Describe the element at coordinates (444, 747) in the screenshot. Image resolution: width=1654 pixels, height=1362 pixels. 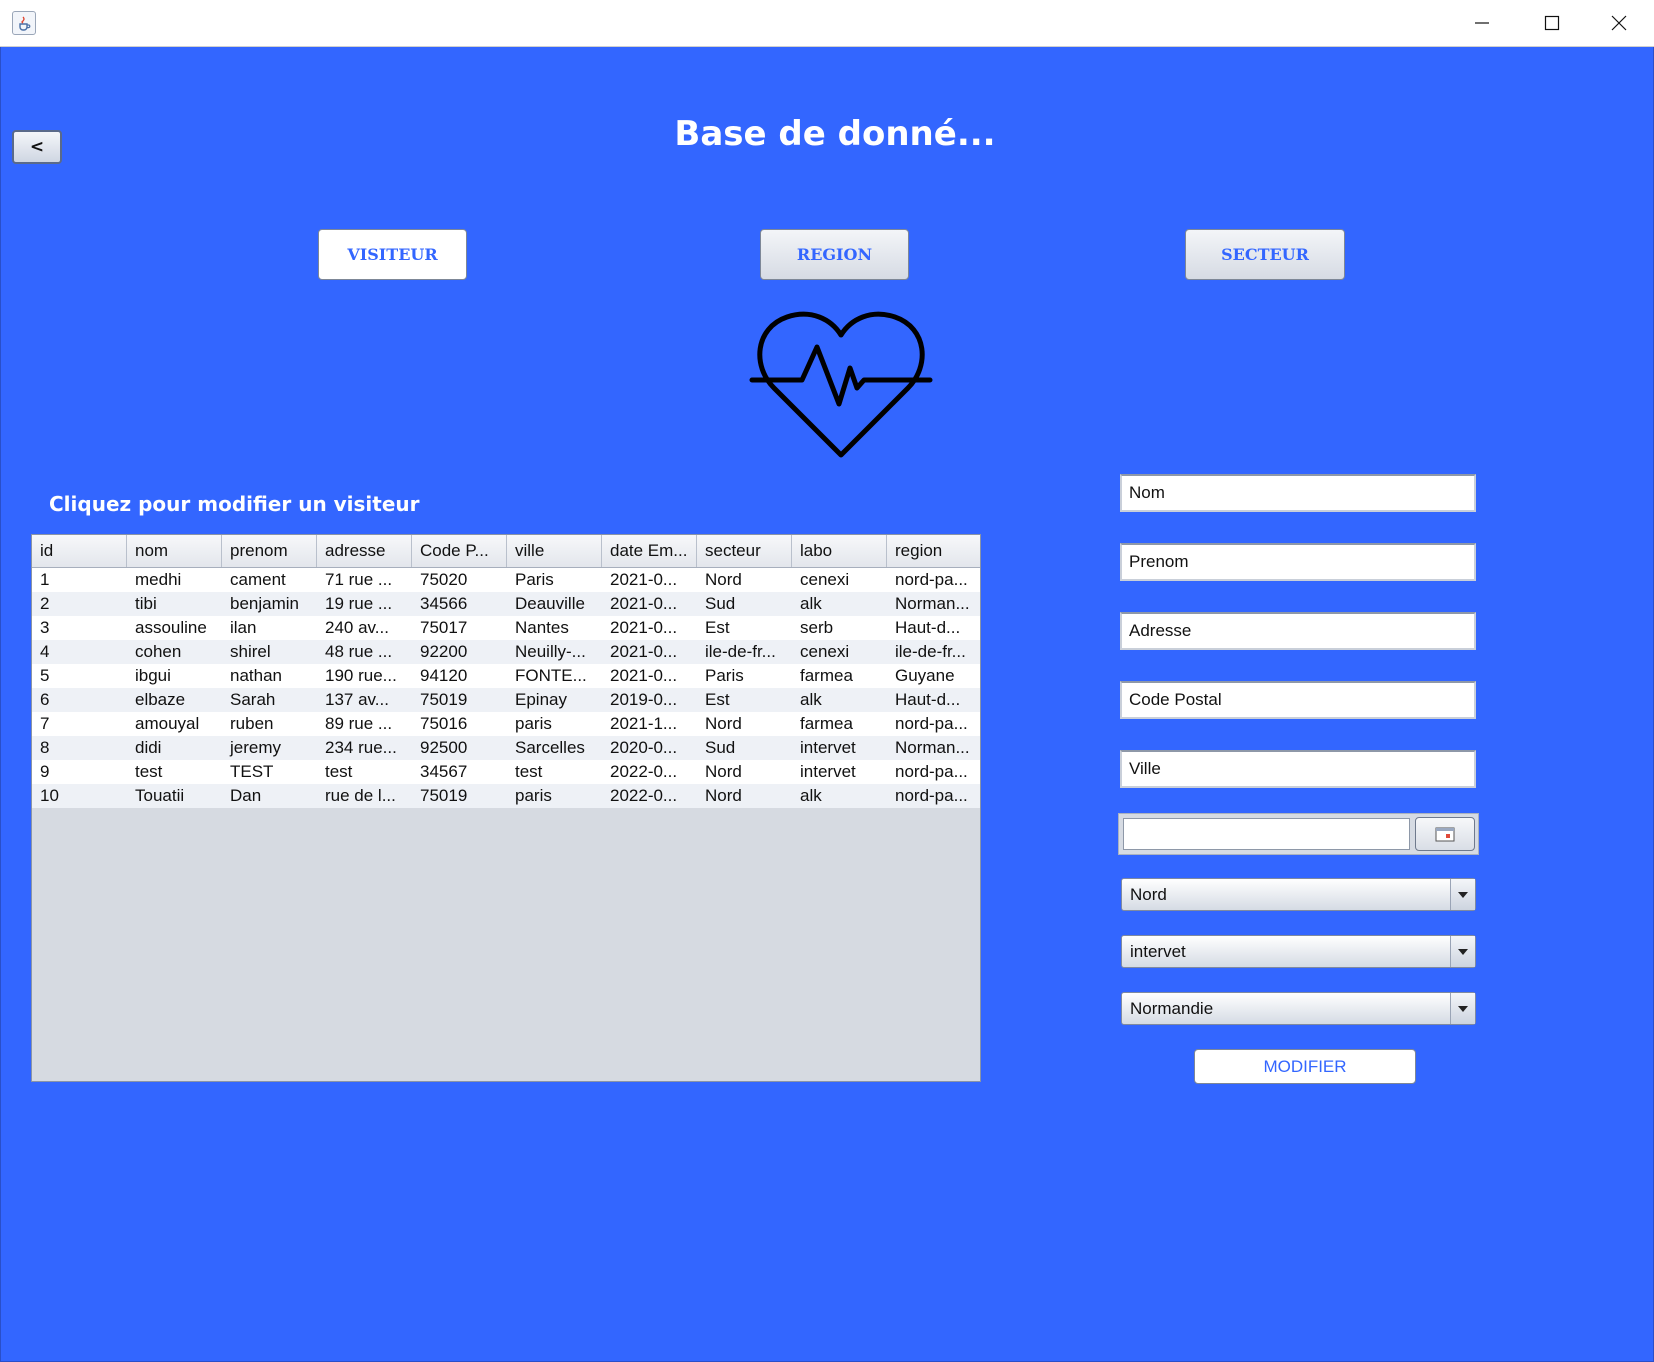
I see `table-cell-code-p: 92500` at that location.